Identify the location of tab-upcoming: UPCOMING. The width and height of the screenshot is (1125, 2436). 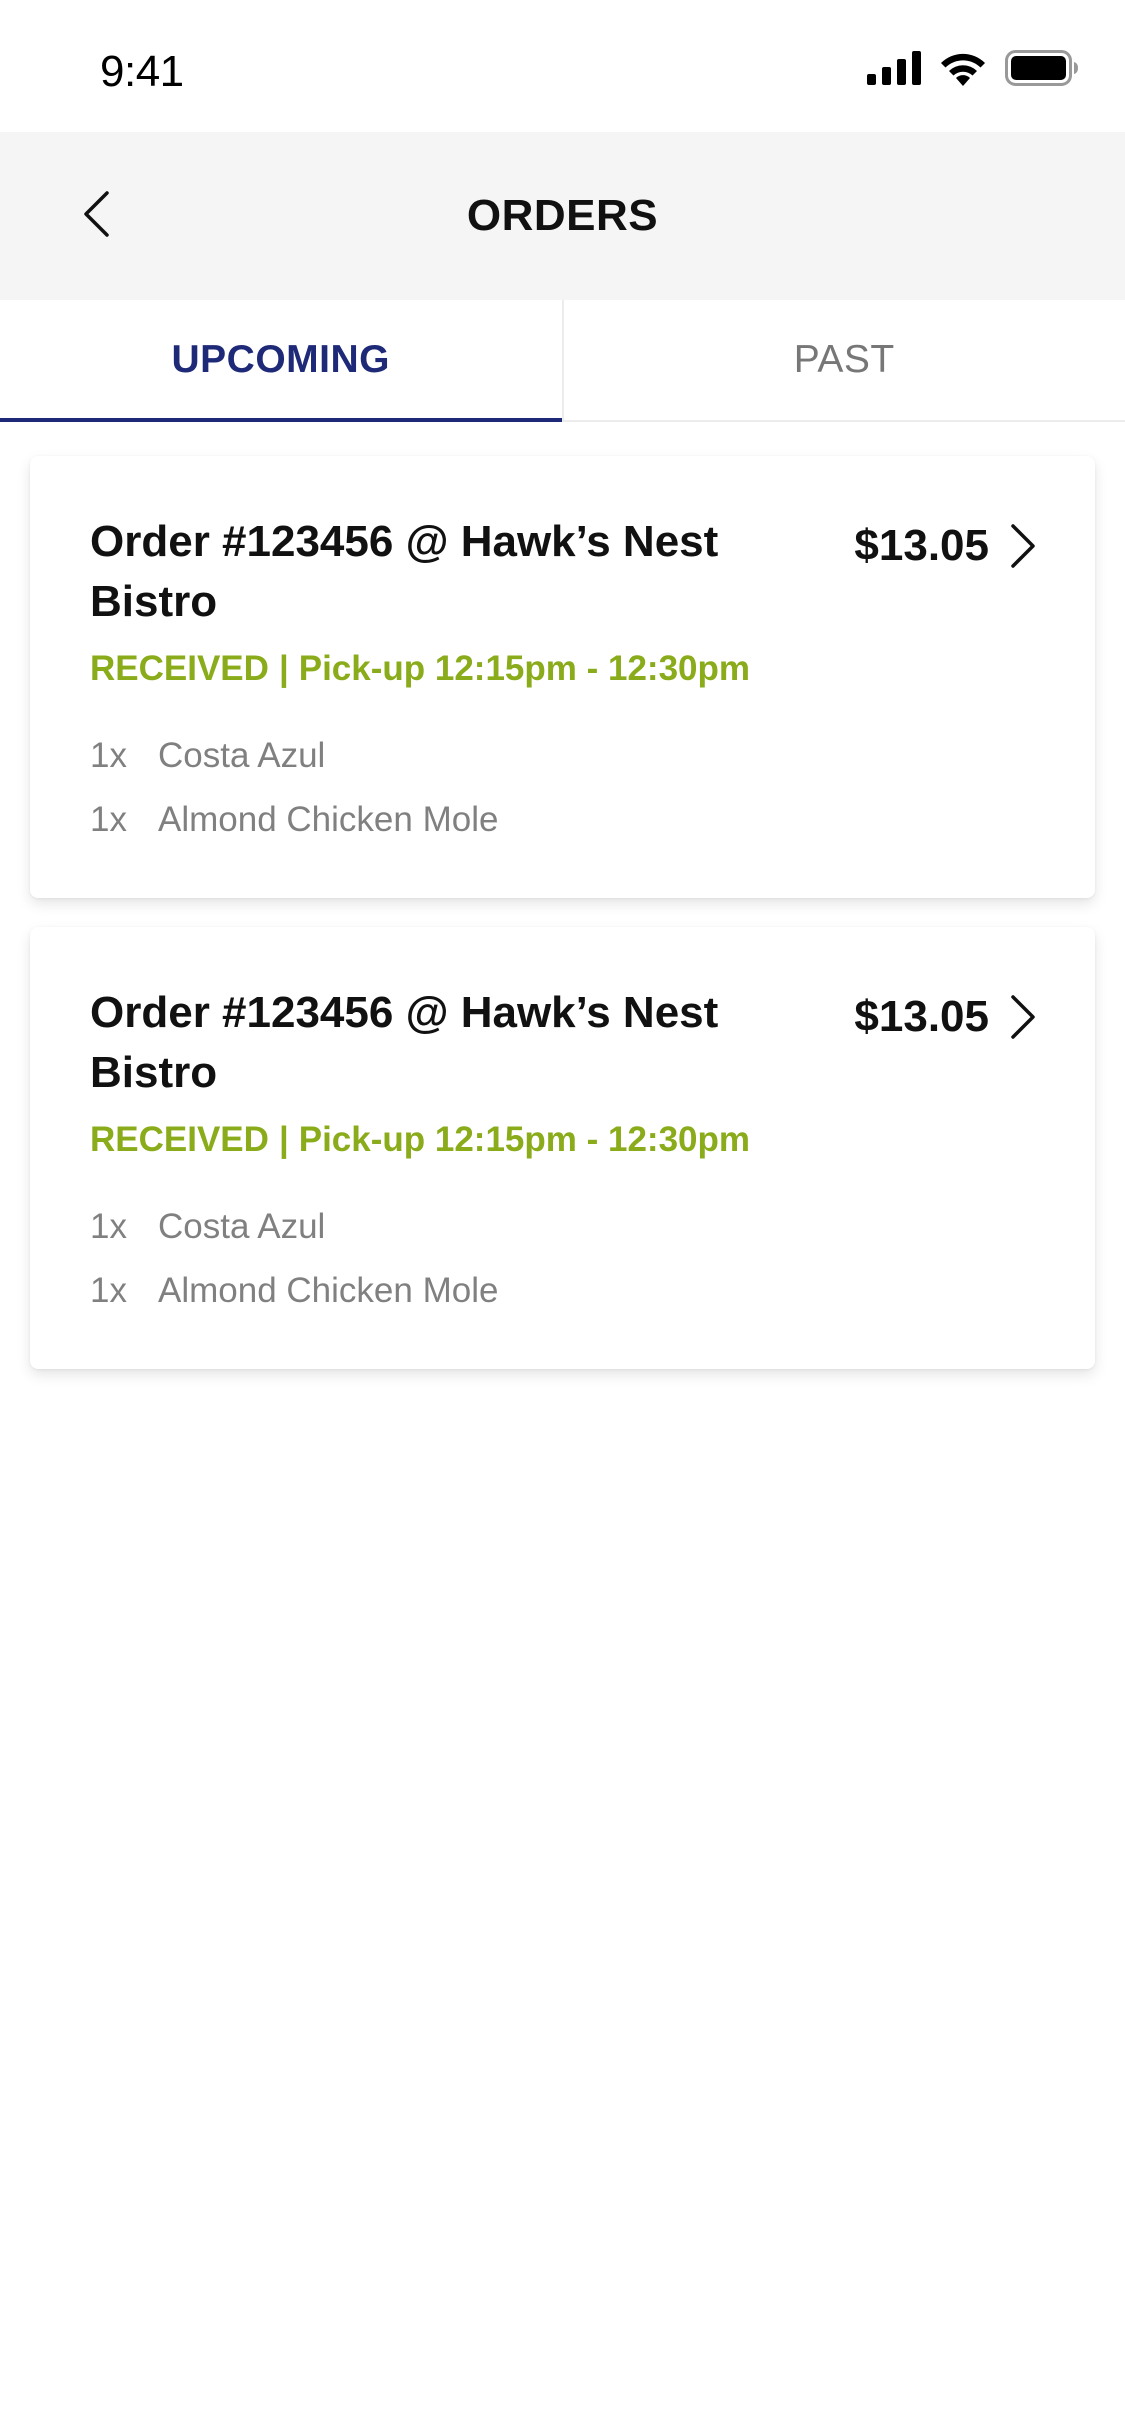
(281, 361).